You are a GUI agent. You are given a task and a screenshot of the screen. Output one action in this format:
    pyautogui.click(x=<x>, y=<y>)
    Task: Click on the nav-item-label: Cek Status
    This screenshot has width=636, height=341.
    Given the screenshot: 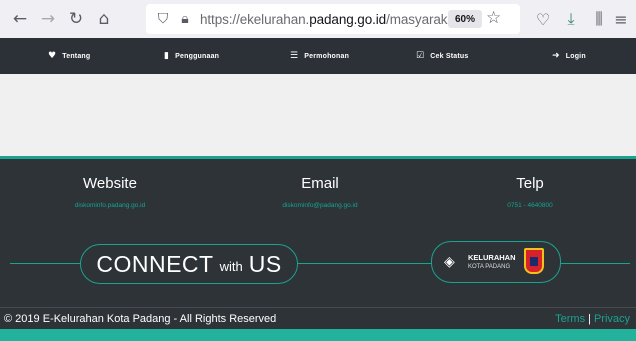 What is the action you would take?
    pyautogui.click(x=449, y=56)
    